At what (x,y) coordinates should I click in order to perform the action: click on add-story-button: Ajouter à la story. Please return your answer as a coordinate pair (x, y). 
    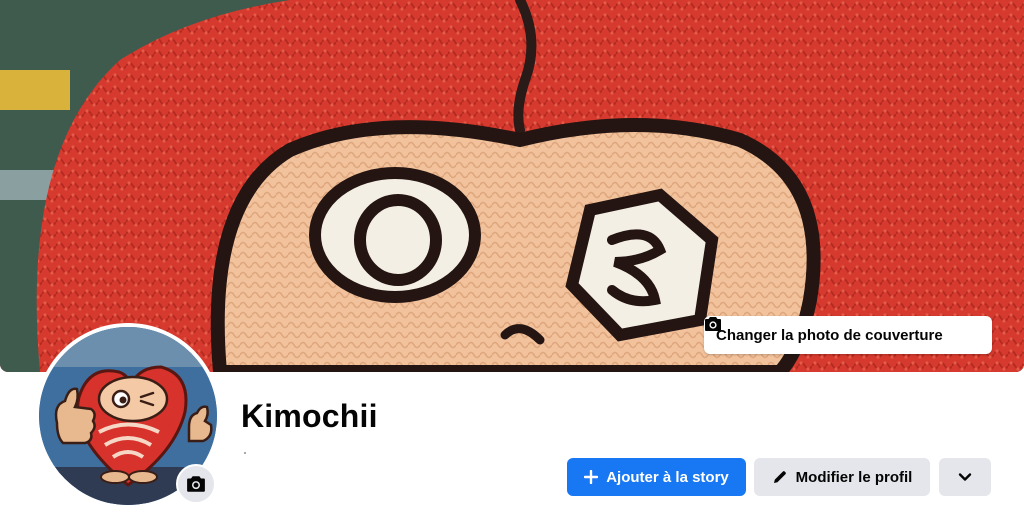
    Looking at the image, I should click on (656, 477).